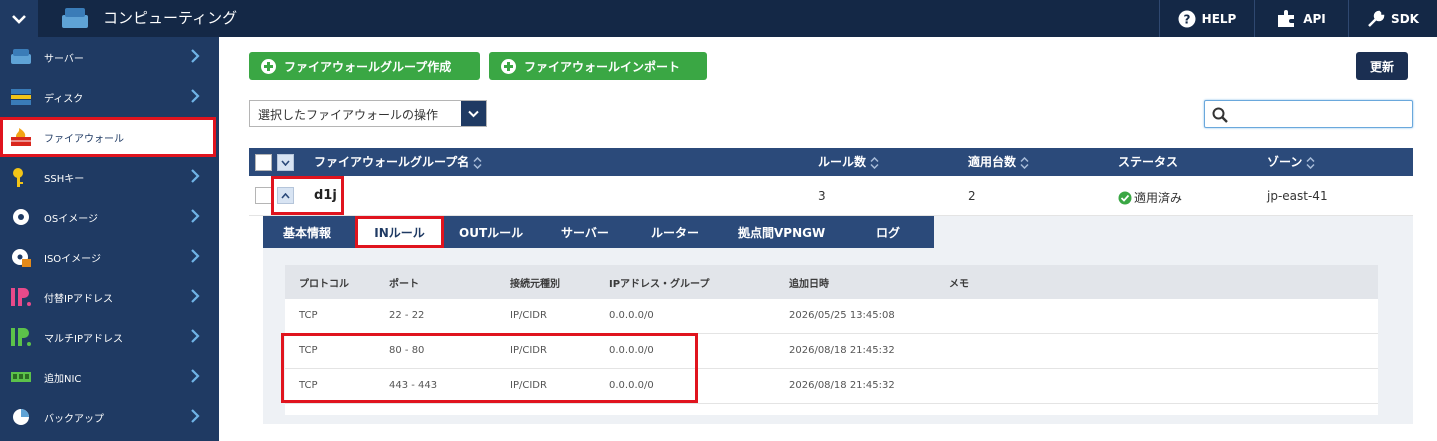 The height and width of the screenshot is (441, 1437). What do you see at coordinates (263, 195) in the screenshot?
I see `row-checkbox` at bounding box center [263, 195].